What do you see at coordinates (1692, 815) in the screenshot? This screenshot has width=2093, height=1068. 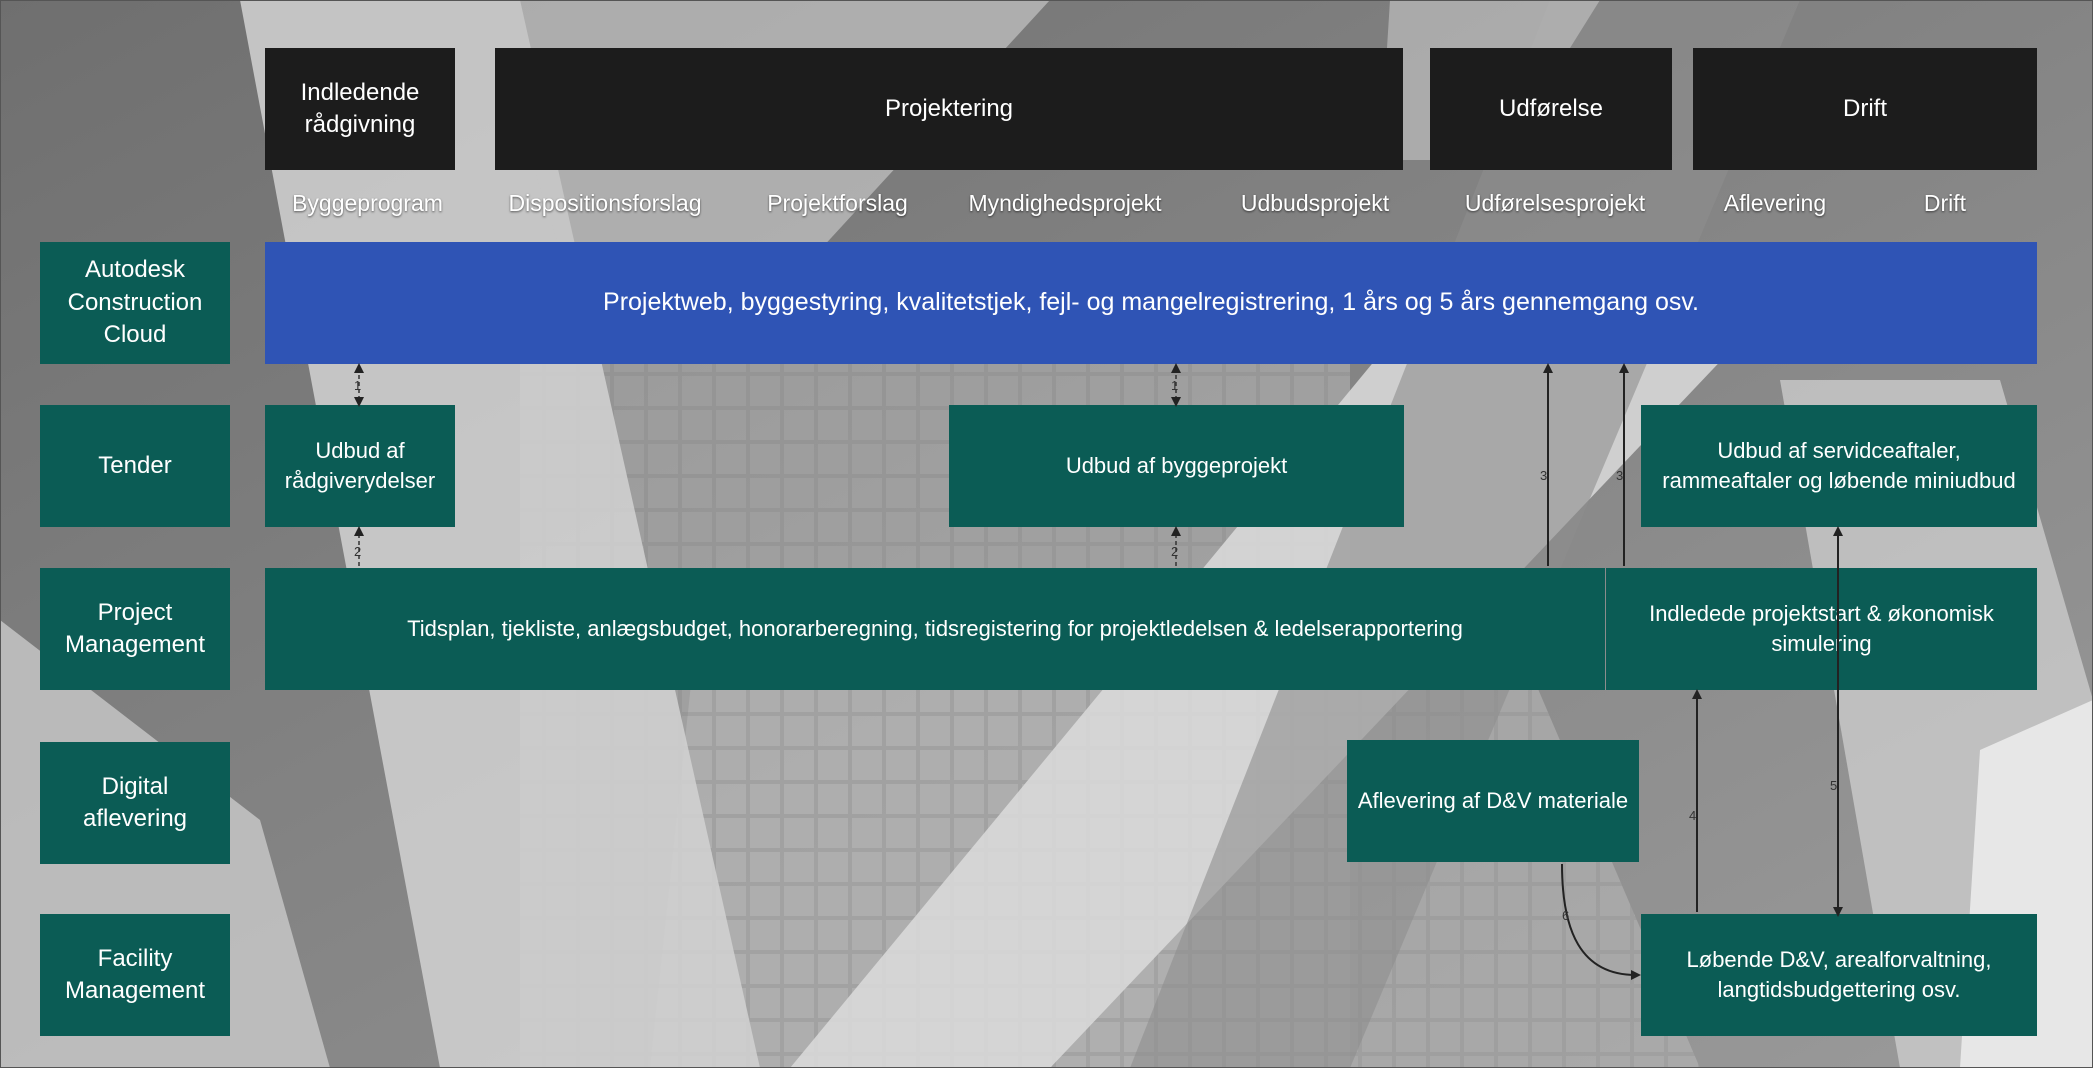 I see `connector-label: 4` at bounding box center [1692, 815].